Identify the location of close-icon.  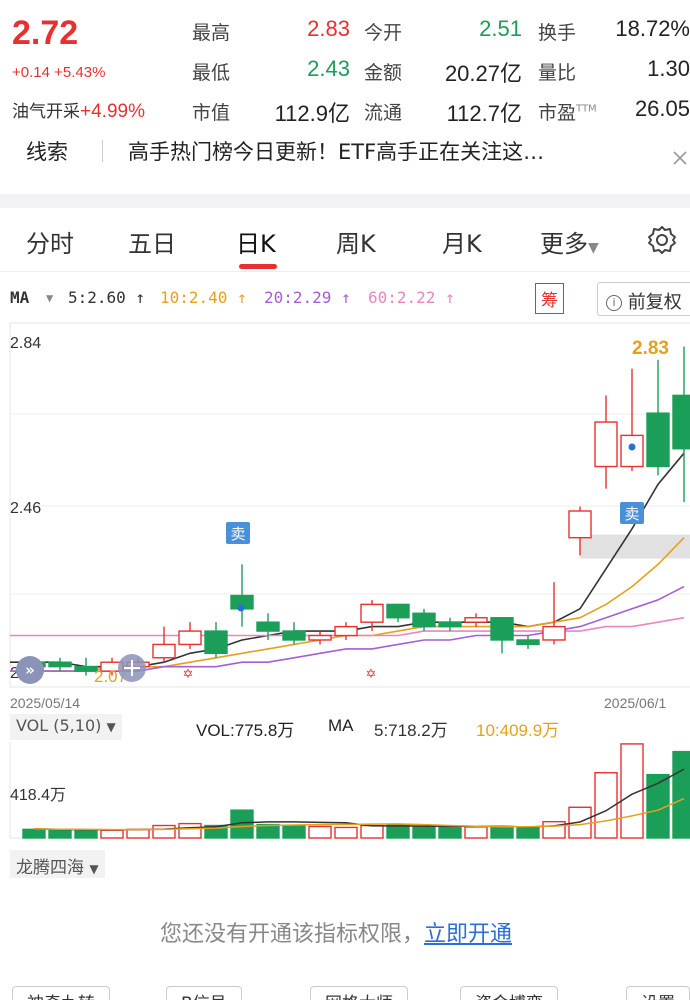
(680, 158).